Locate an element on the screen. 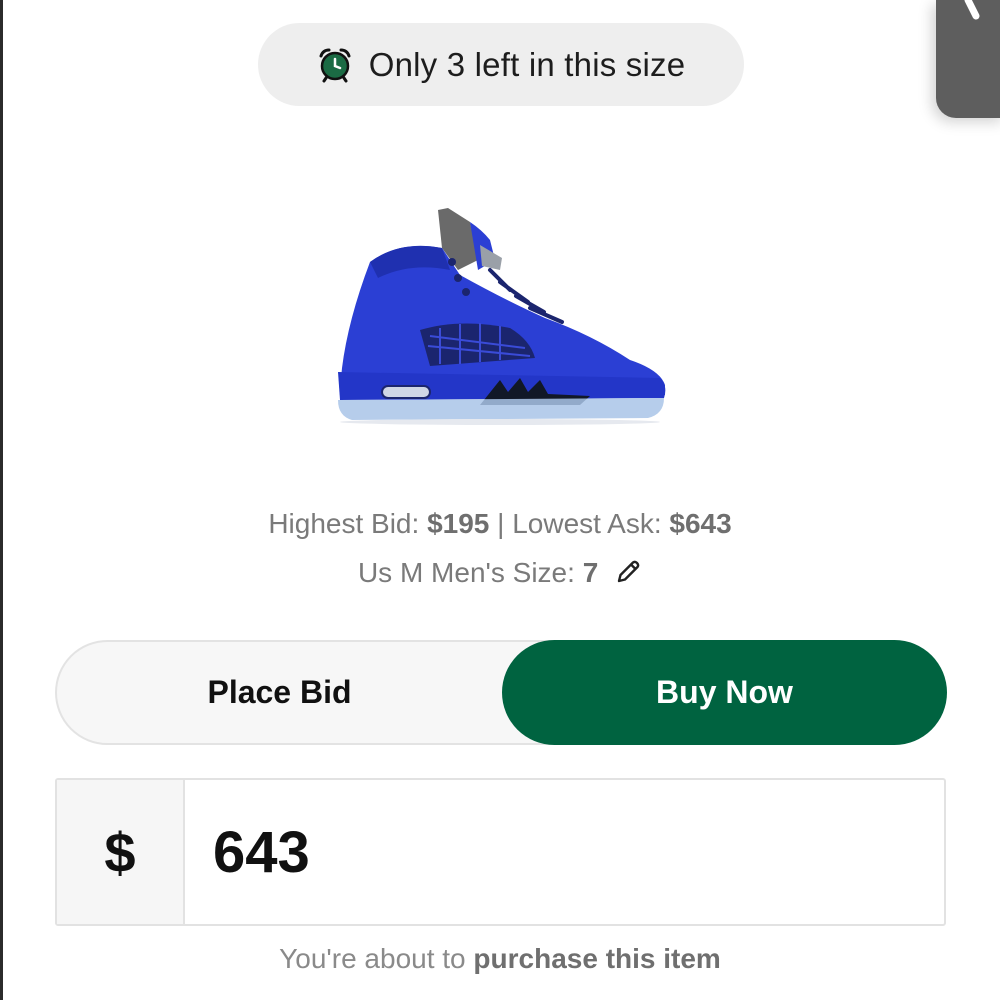  place-bid-button: Place Bid is located at coordinates (279, 692).